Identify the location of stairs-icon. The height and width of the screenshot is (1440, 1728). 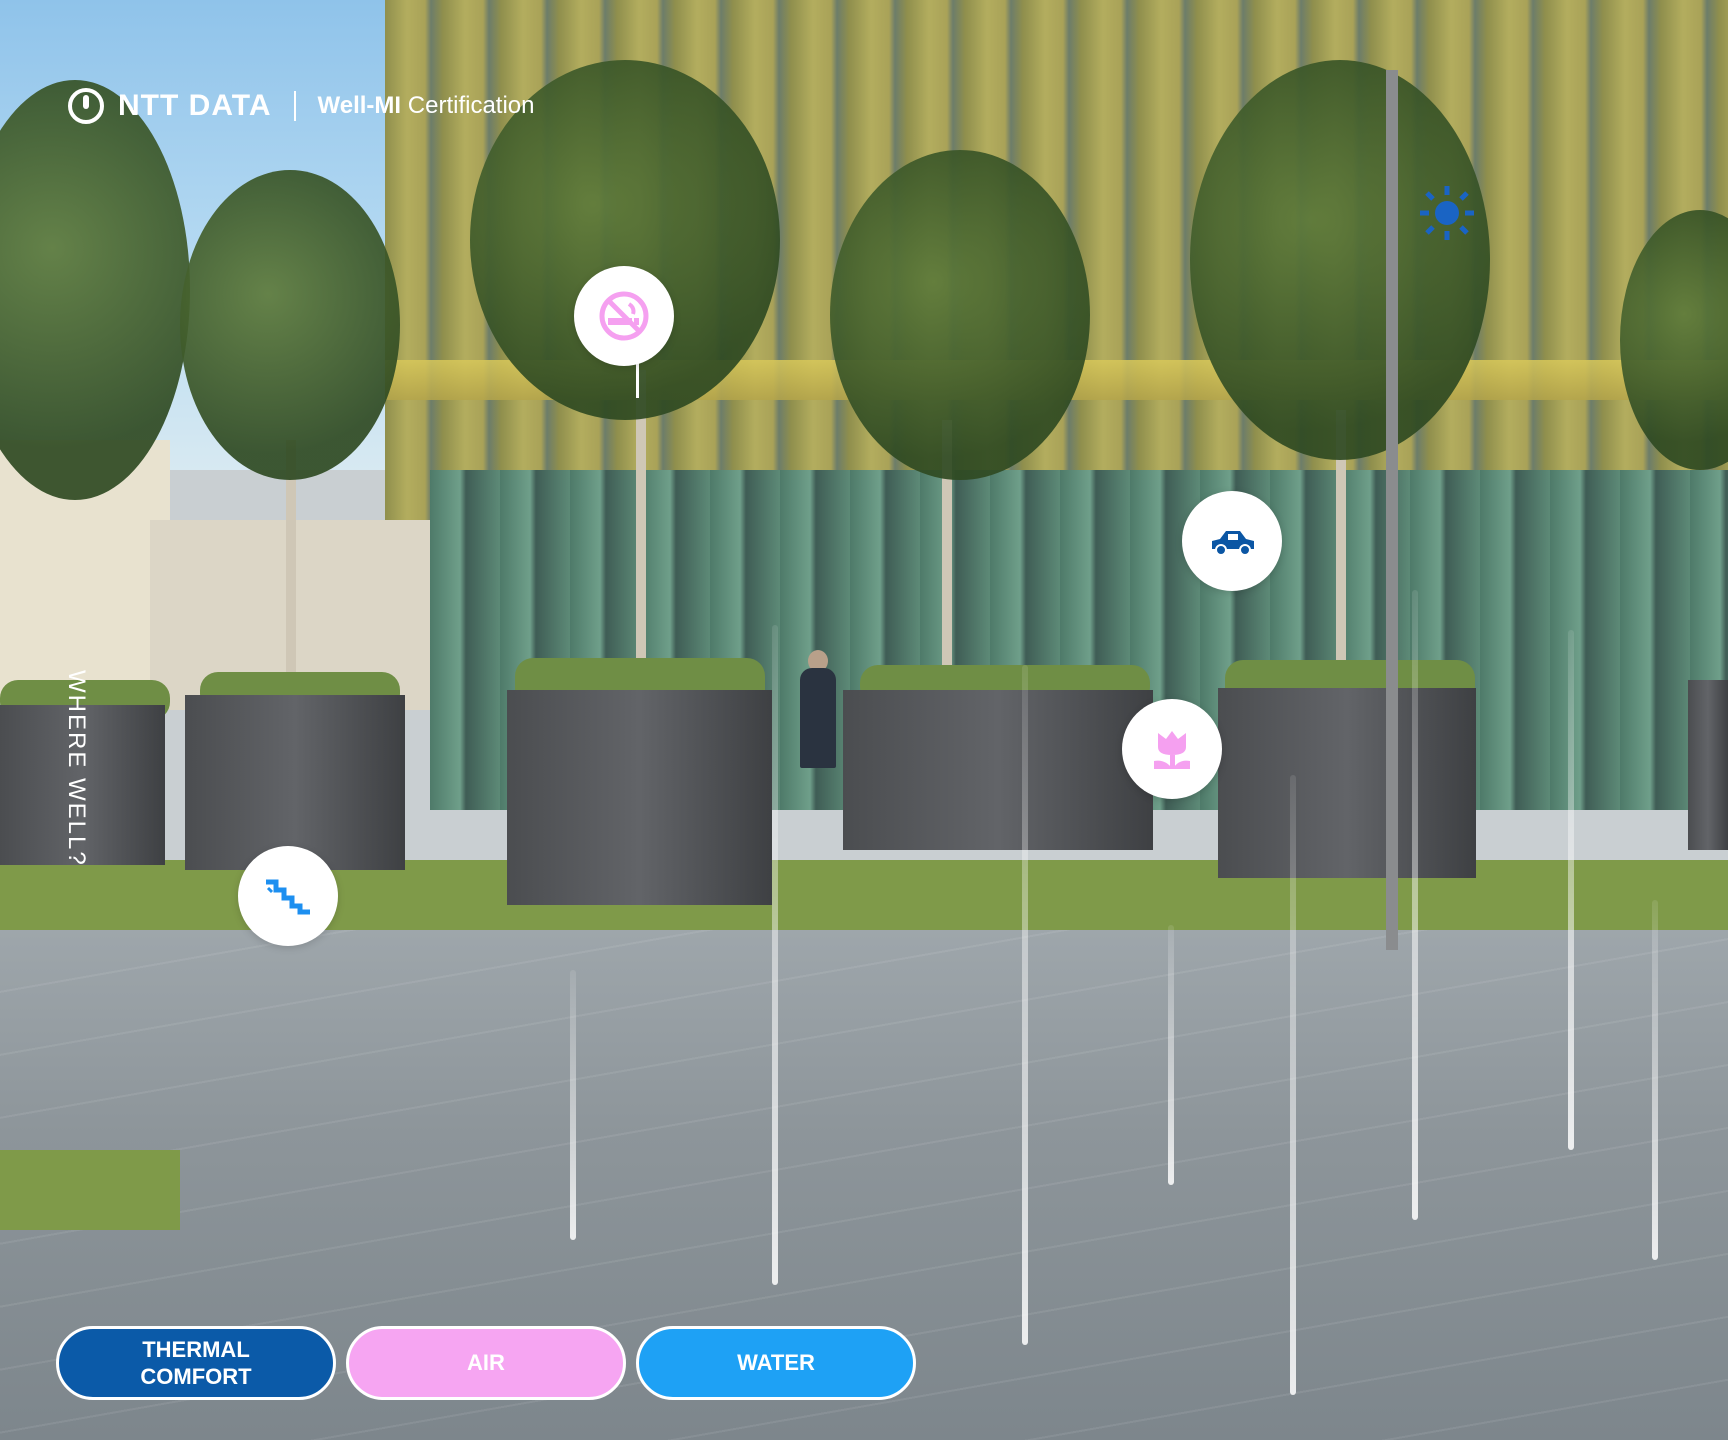
(288, 897).